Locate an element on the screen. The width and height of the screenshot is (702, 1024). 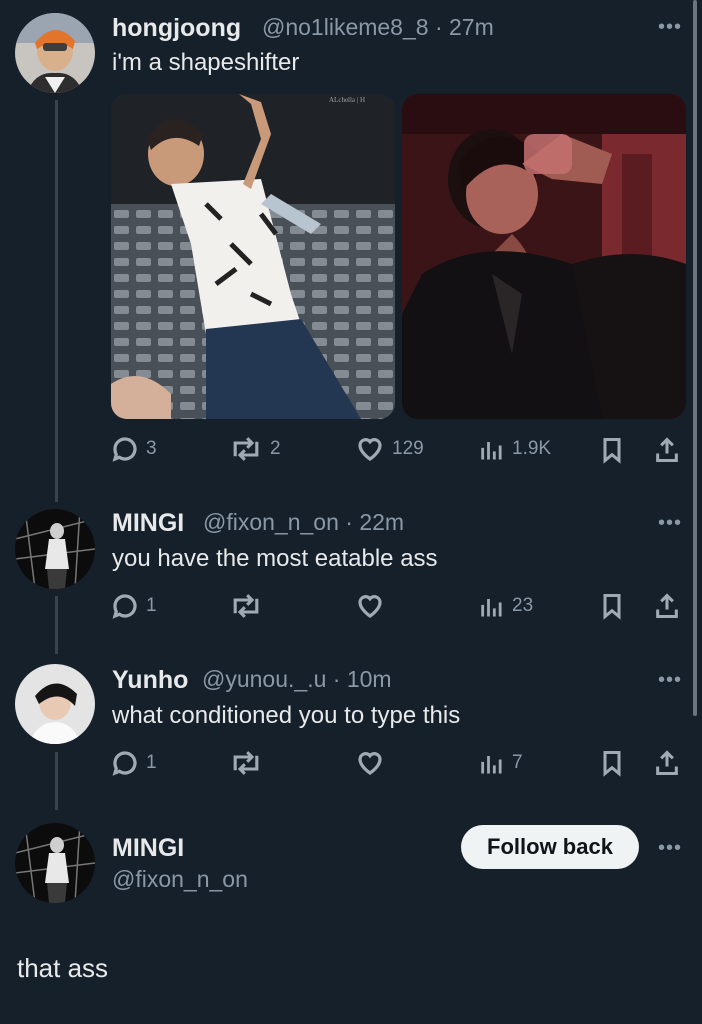
post-time: · 27m is located at coordinates (464, 27).